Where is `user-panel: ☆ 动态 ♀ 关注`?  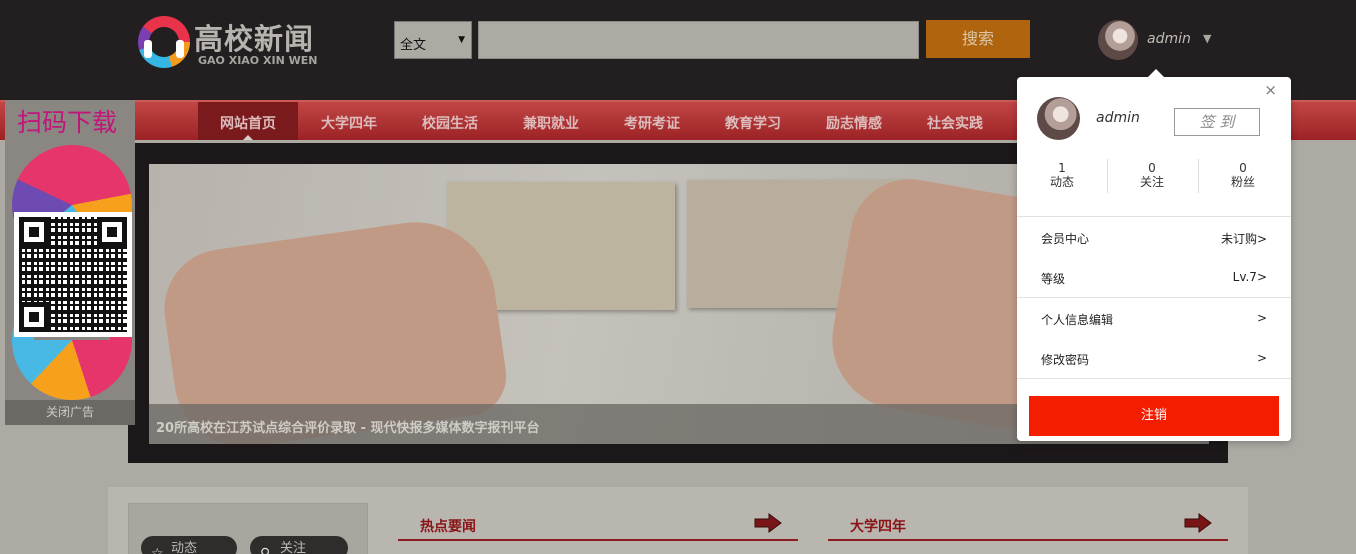
user-panel: ☆ 动态 ♀ 关注 is located at coordinates (248, 528).